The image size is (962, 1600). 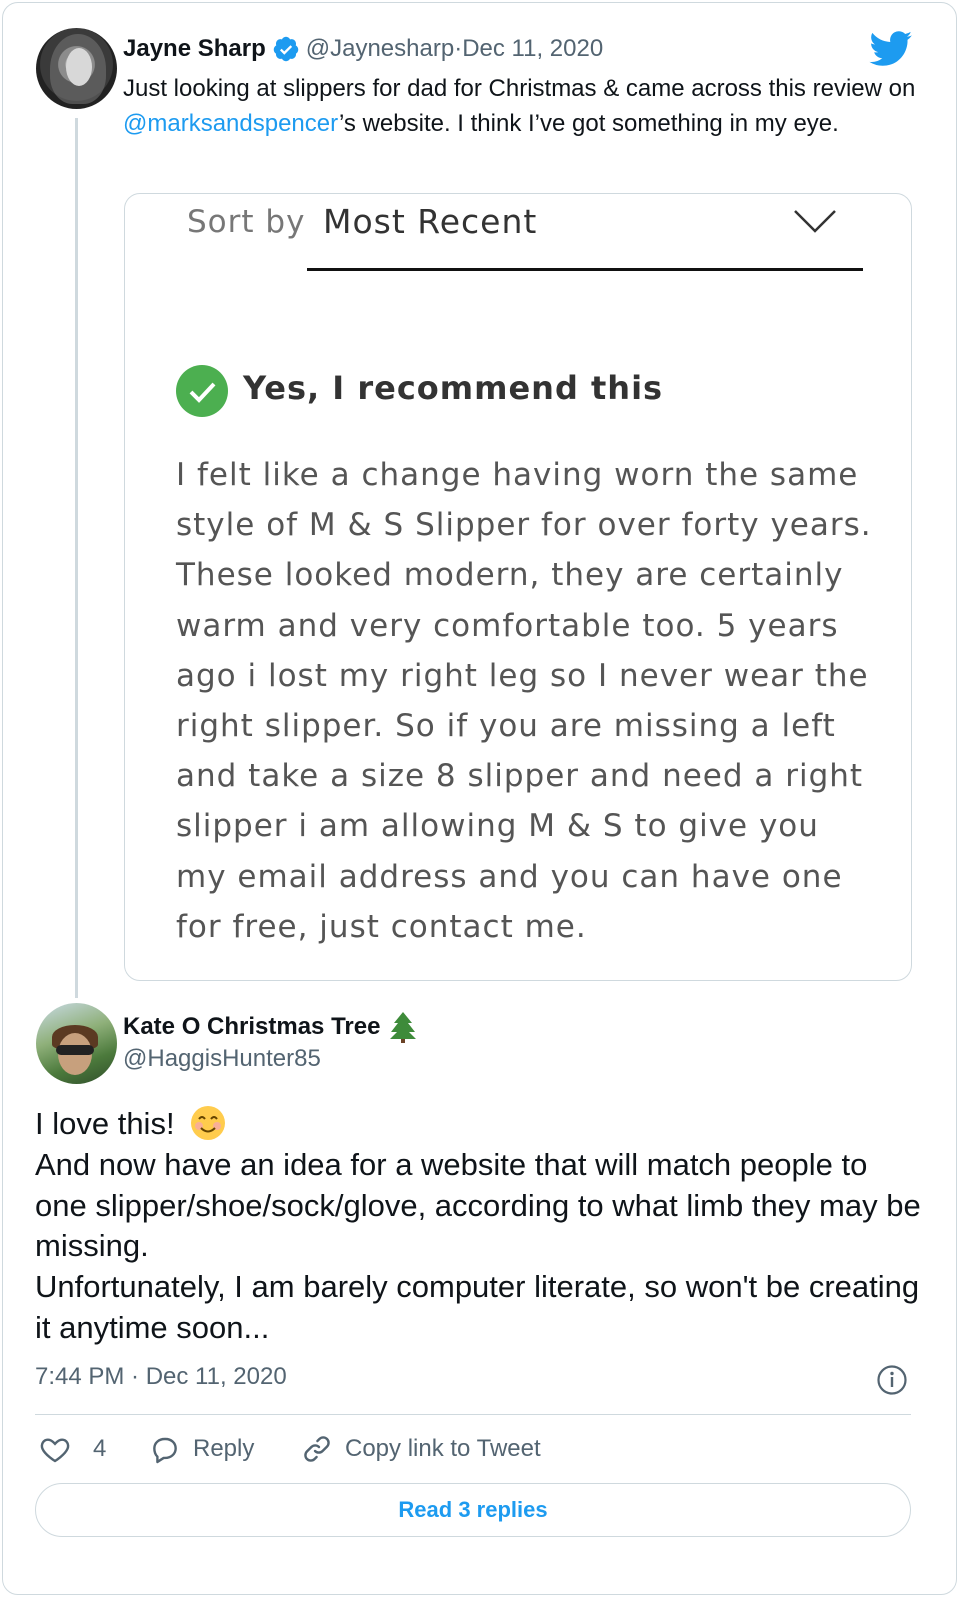 I want to click on reply-author-name: Kate O Christmas Tree, so click(x=251, y=1027).